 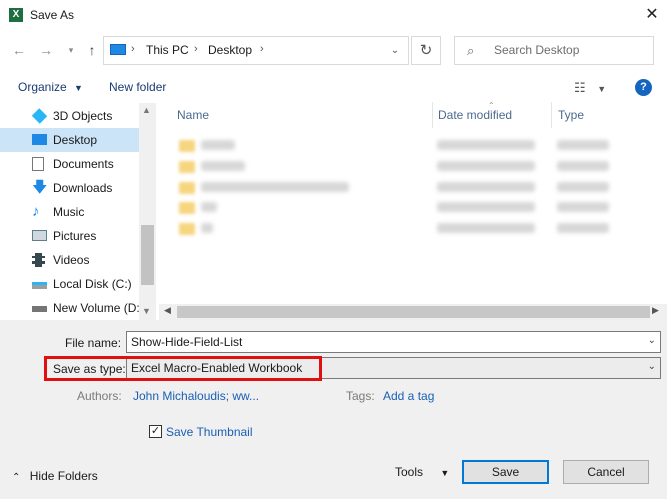 I want to click on sidebar-item-label: Downloads, so click(x=83, y=188).